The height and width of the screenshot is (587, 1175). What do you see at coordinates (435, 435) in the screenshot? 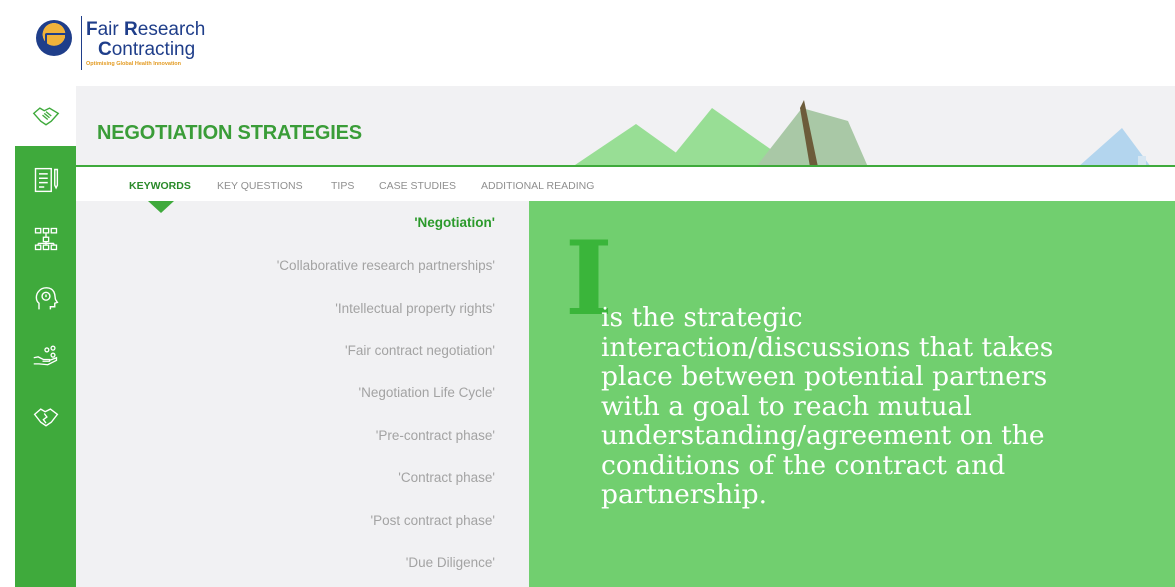
I see `keyword-item: 'Pre-contract phase'` at bounding box center [435, 435].